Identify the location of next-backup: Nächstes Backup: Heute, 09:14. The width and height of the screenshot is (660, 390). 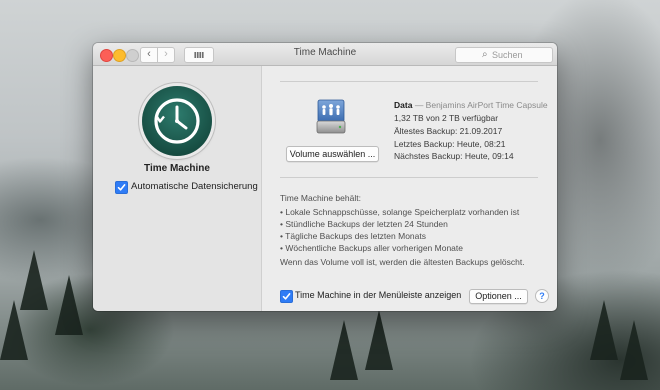
(454, 156).